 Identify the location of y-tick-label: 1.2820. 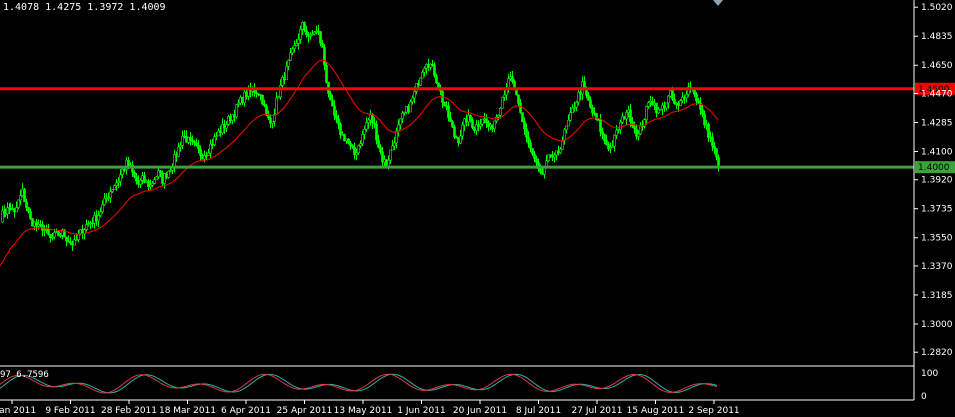
(937, 353).